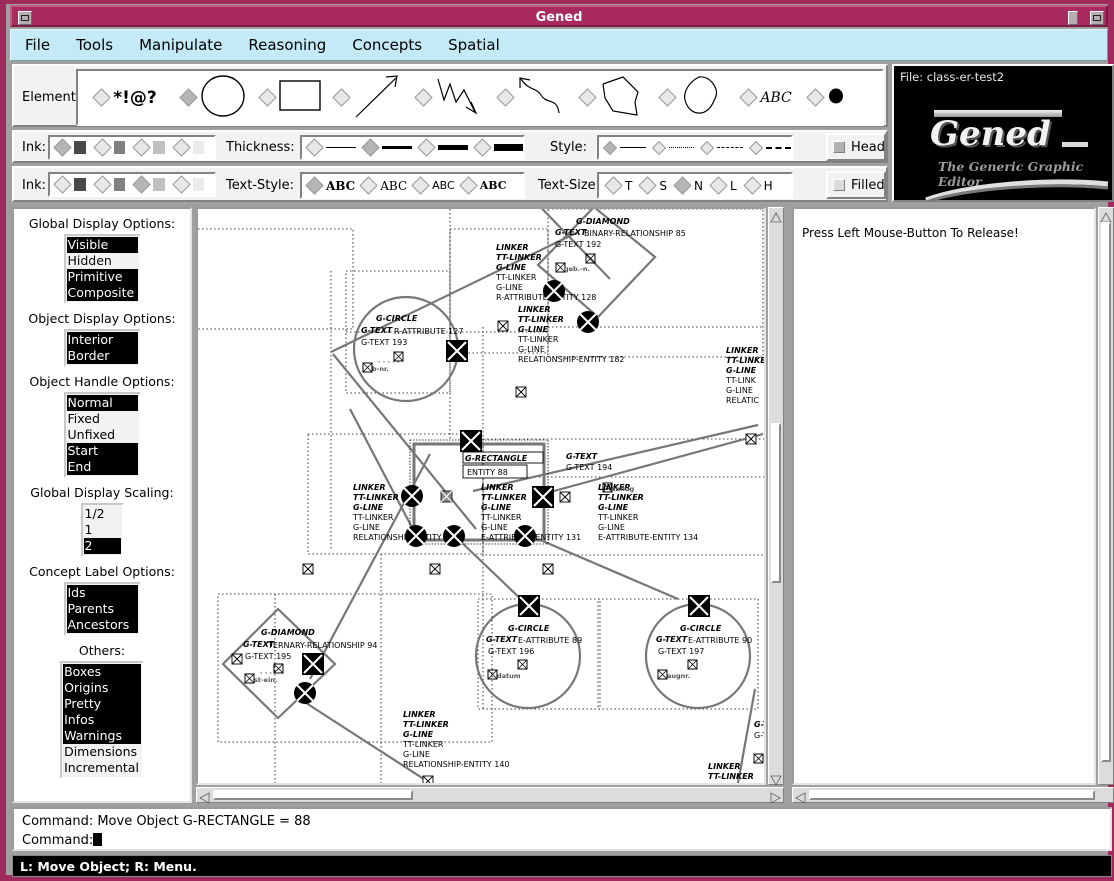 This screenshot has width=1114, height=881. Describe the element at coordinates (698, 186) in the screenshot. I see `text-size-n: N` at that location.